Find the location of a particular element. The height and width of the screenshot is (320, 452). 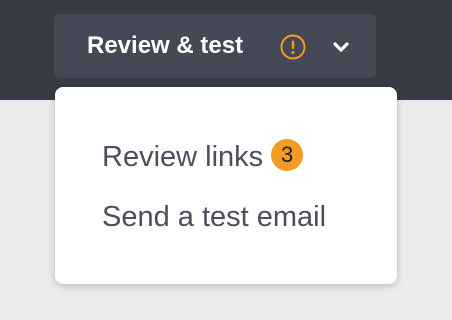

review-links-count-badge: 3 is located at coordinates (287, 155).